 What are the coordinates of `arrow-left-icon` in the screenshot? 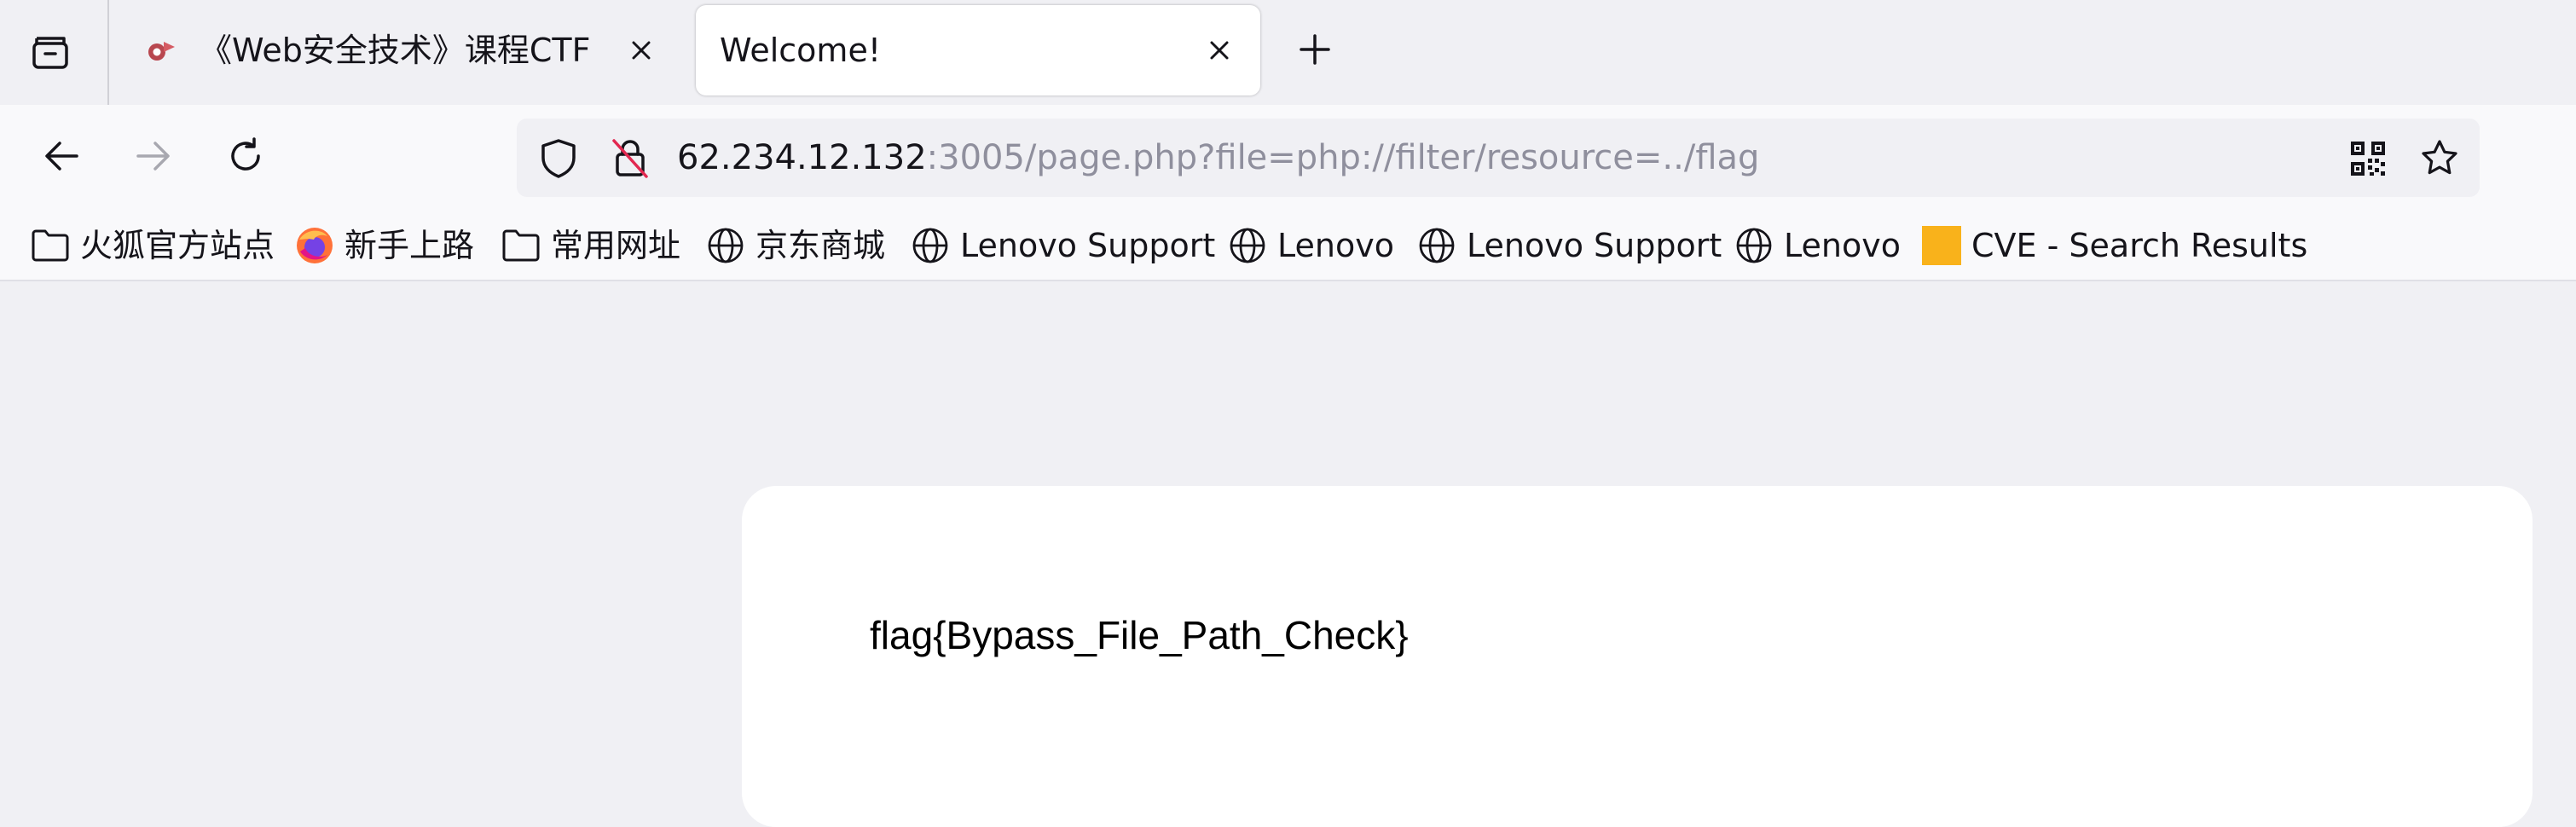 It's located at (61, 158).